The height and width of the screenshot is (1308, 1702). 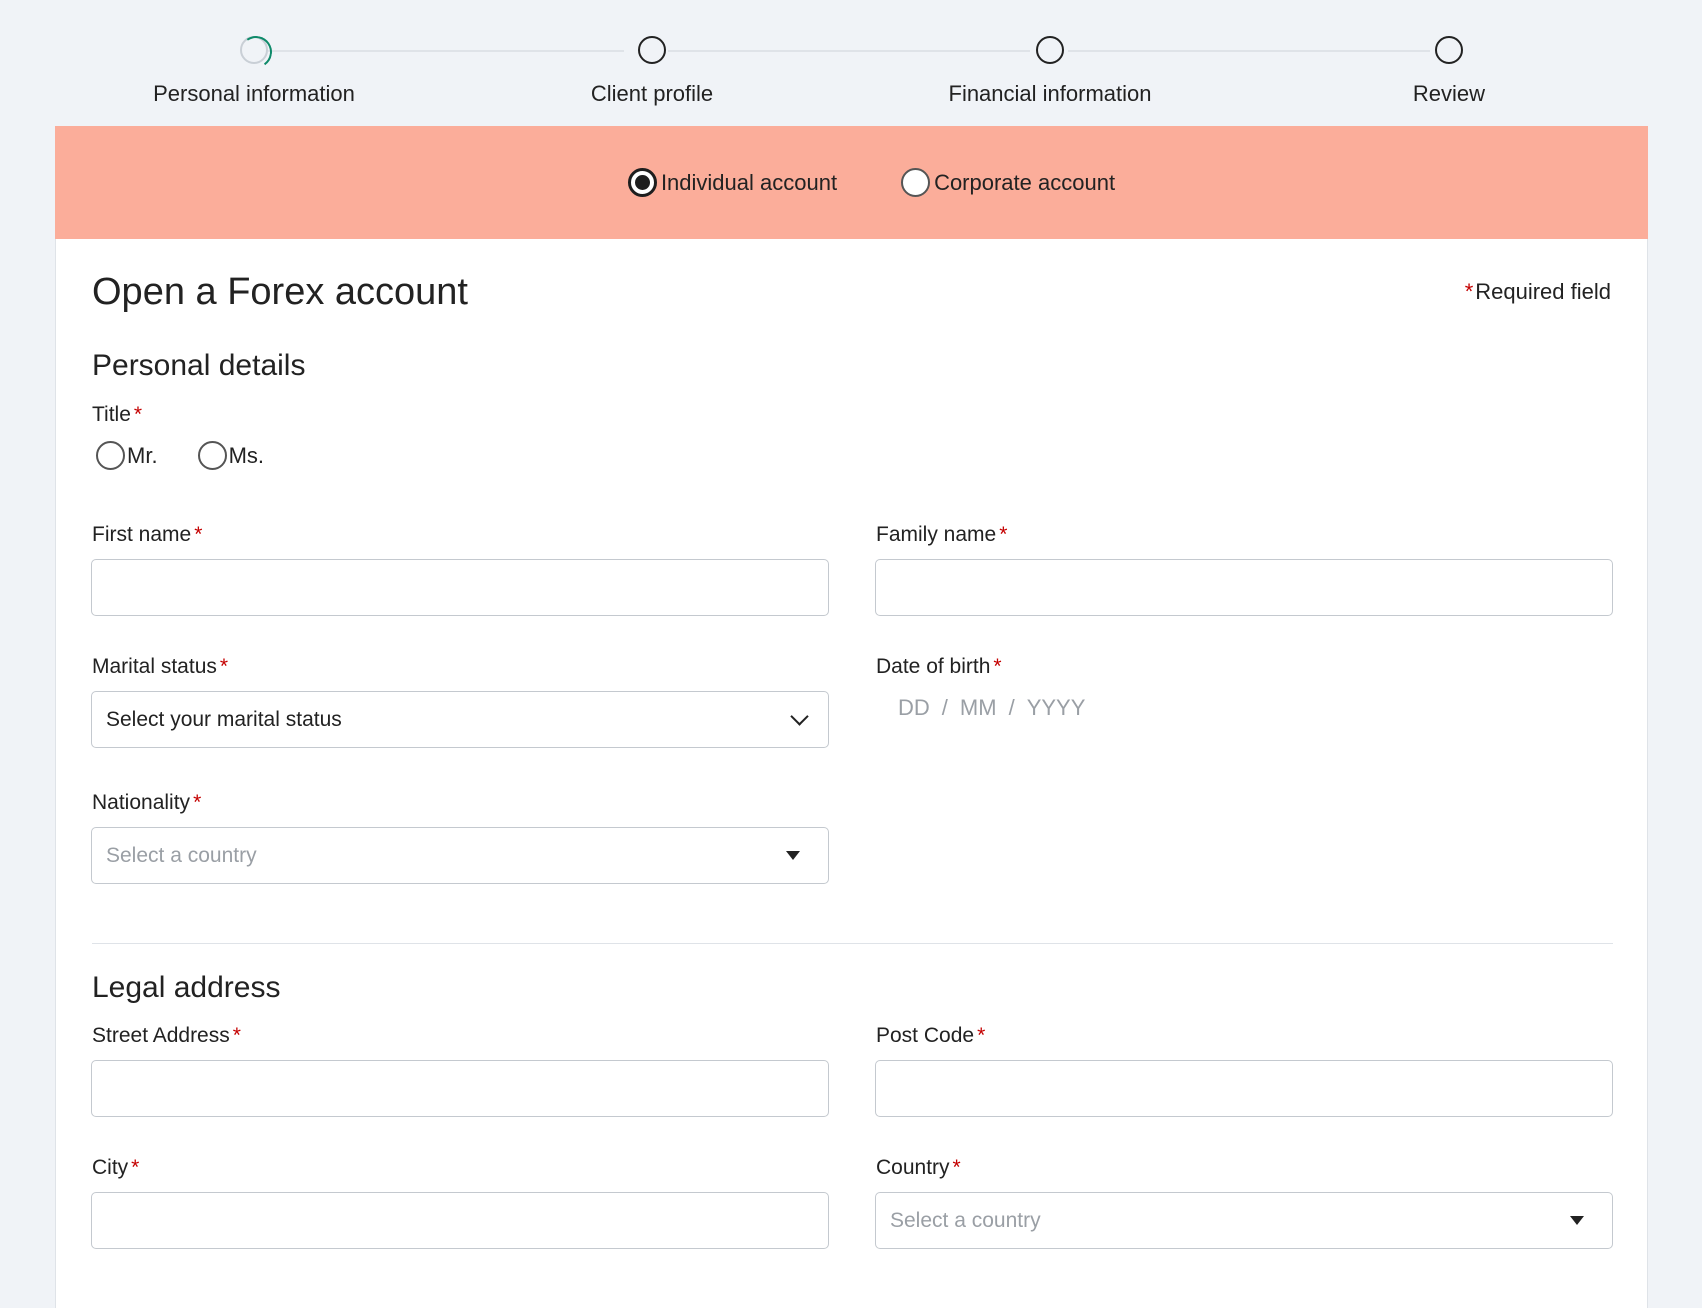 I want to click on account-type-banner: Individual account Corporate account, so click(x=851, y=182).